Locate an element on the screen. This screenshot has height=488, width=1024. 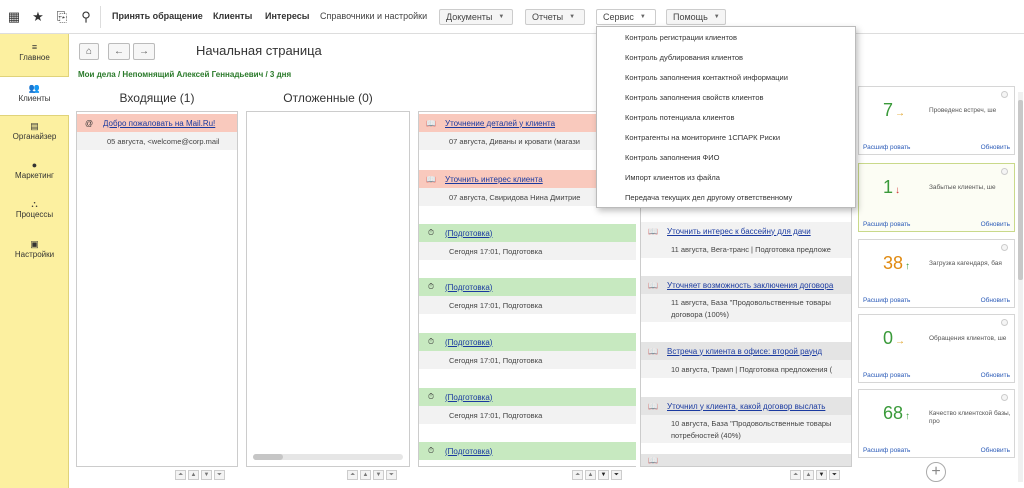
task-card-header: 📖 Уточнить интерес к бассейну для дачи is located at coordinates (746, 231).